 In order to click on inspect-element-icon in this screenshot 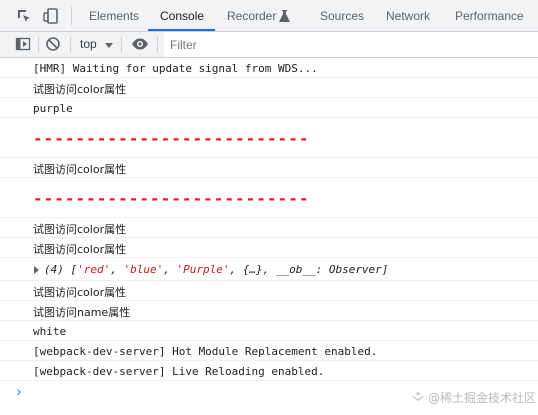, I will do `click(24, 16)`.